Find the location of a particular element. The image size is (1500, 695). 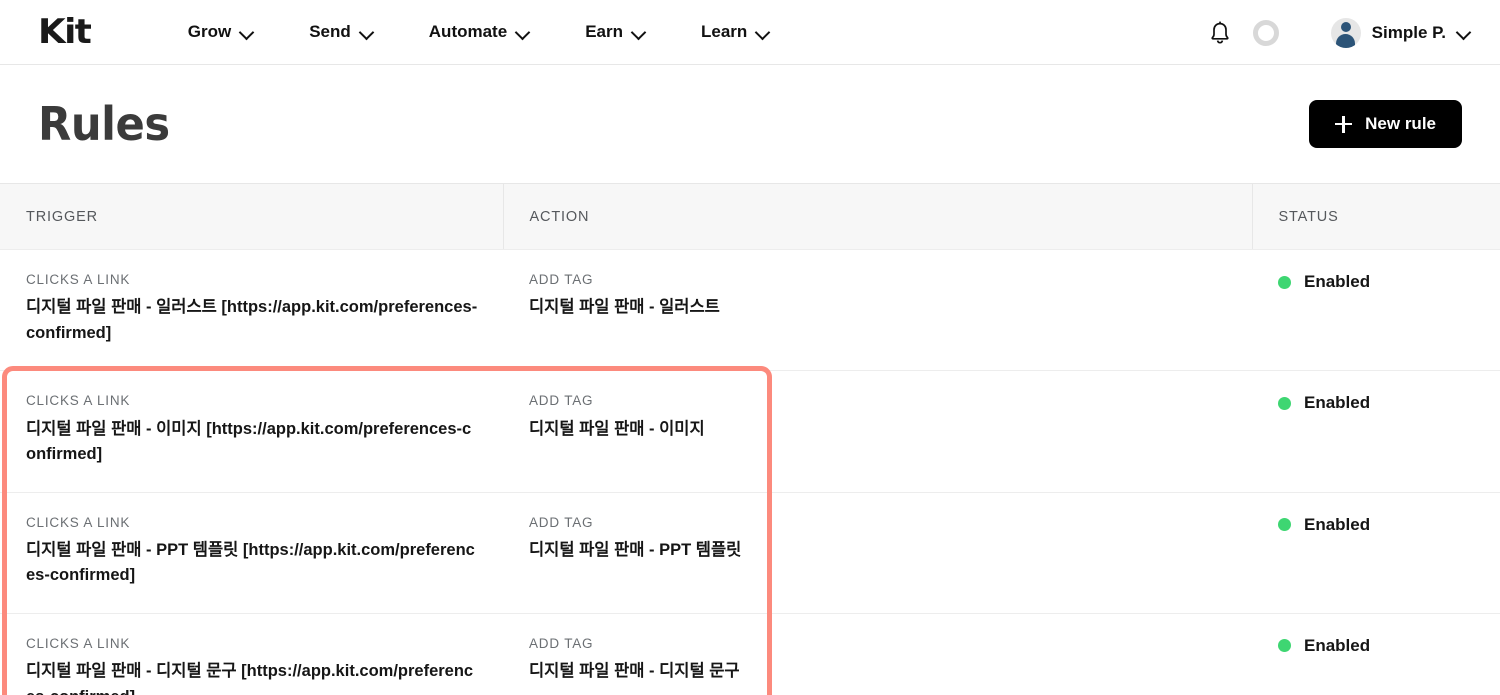

action-detail-label: 디지털 파일 판매 - 일러스트 is located at coordinates (624, 307).